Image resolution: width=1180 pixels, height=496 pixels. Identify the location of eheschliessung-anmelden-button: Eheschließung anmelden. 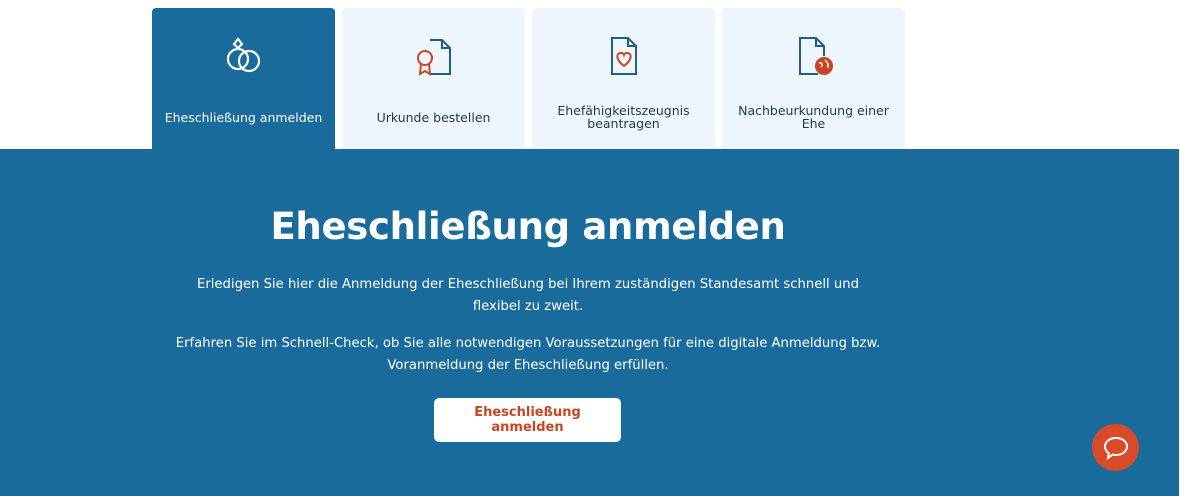
(527, 420).